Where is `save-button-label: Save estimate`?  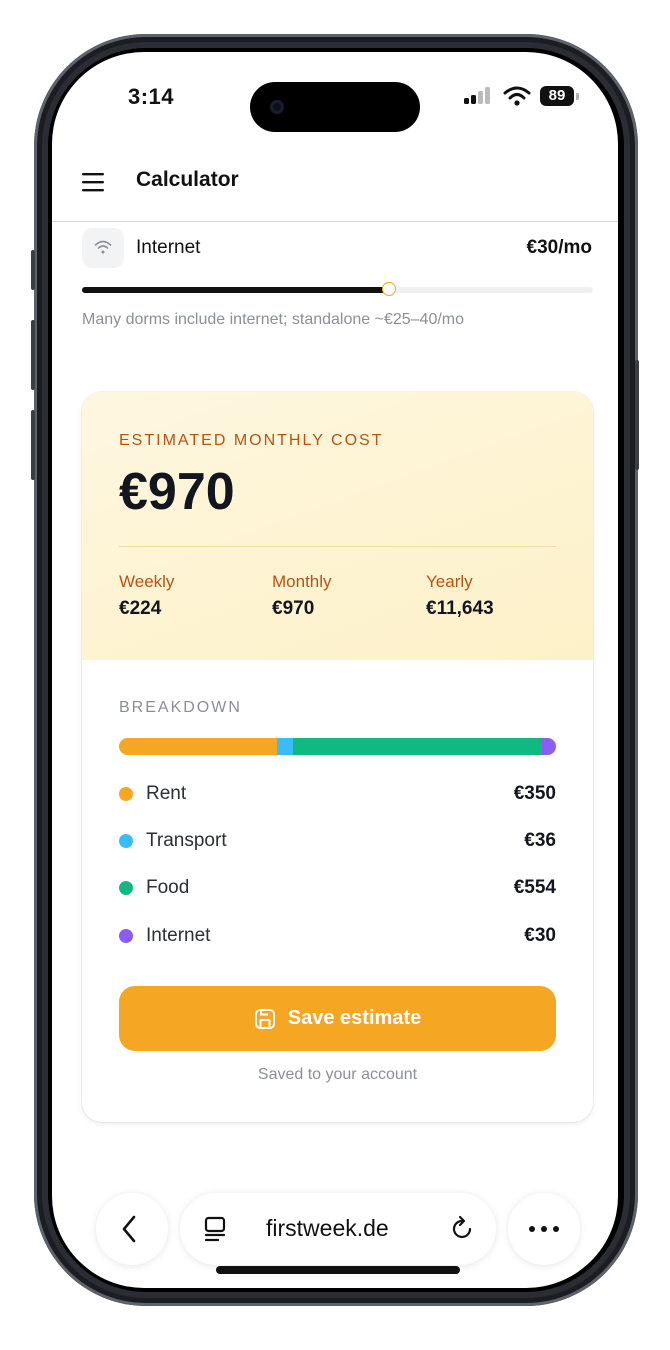 save-button-label: Save estimate is located at coordinates (354, 1018).